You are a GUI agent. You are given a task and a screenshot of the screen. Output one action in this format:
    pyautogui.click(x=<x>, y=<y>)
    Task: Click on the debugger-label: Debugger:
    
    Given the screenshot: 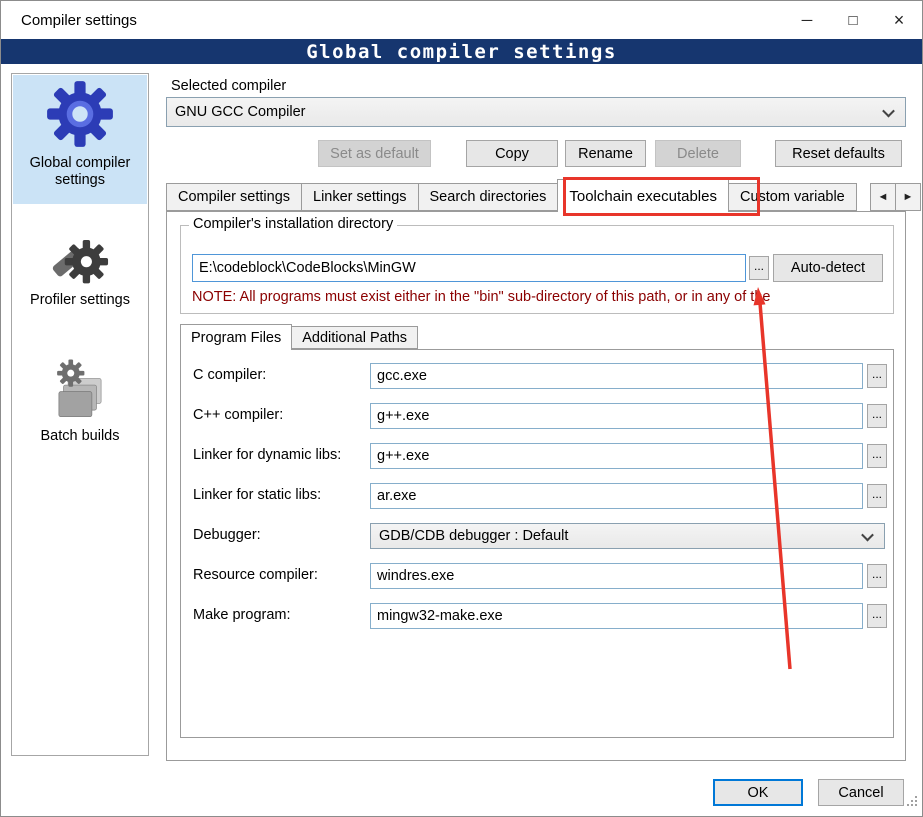 What is the action you would take?
    pyautogui.click(x=227, y=535)
    